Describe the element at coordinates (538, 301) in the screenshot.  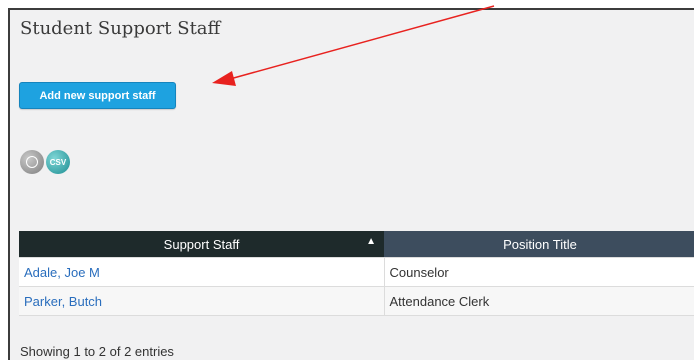
I see `position-title-cell: Attendance Clerk` at that location.